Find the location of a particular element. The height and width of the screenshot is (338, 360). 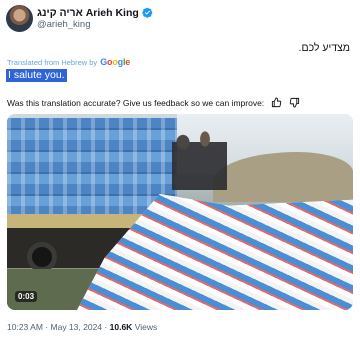

views-count: 10.6K is located at coordinates (121, 327).